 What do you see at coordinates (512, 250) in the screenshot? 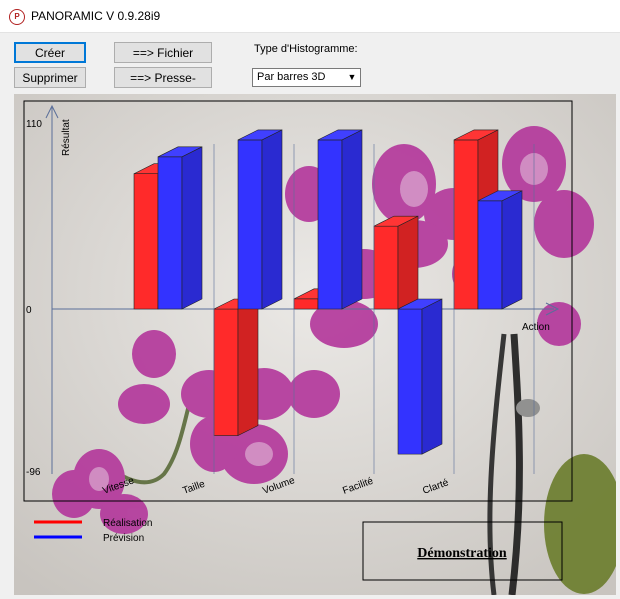
I see `bar-prvision-4-side` at bounding box center [512, 250].